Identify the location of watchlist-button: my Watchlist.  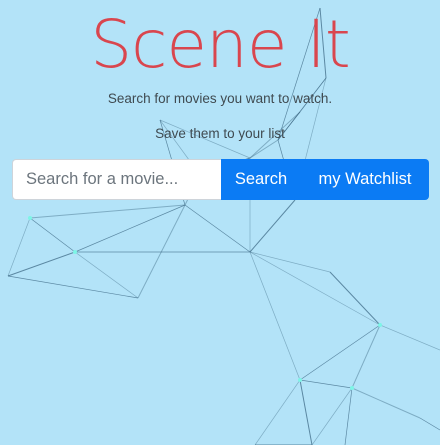
(365, 179).